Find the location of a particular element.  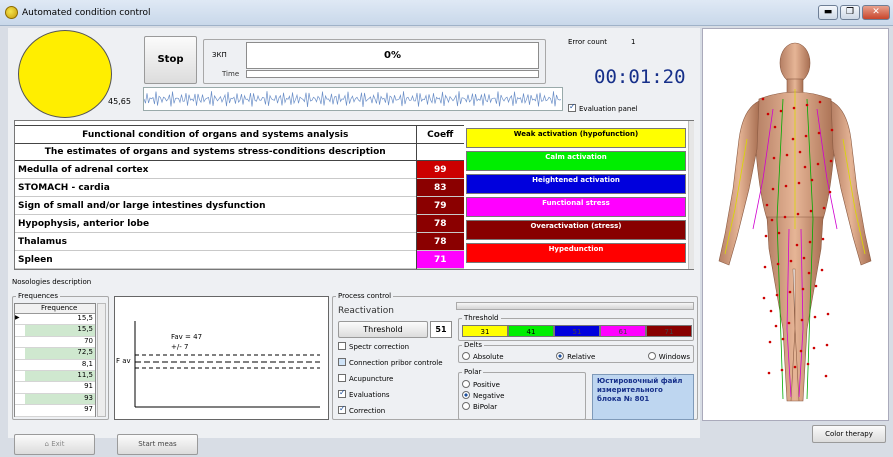

frequences-column-header: Frequence is located at coordinates (55, 309).